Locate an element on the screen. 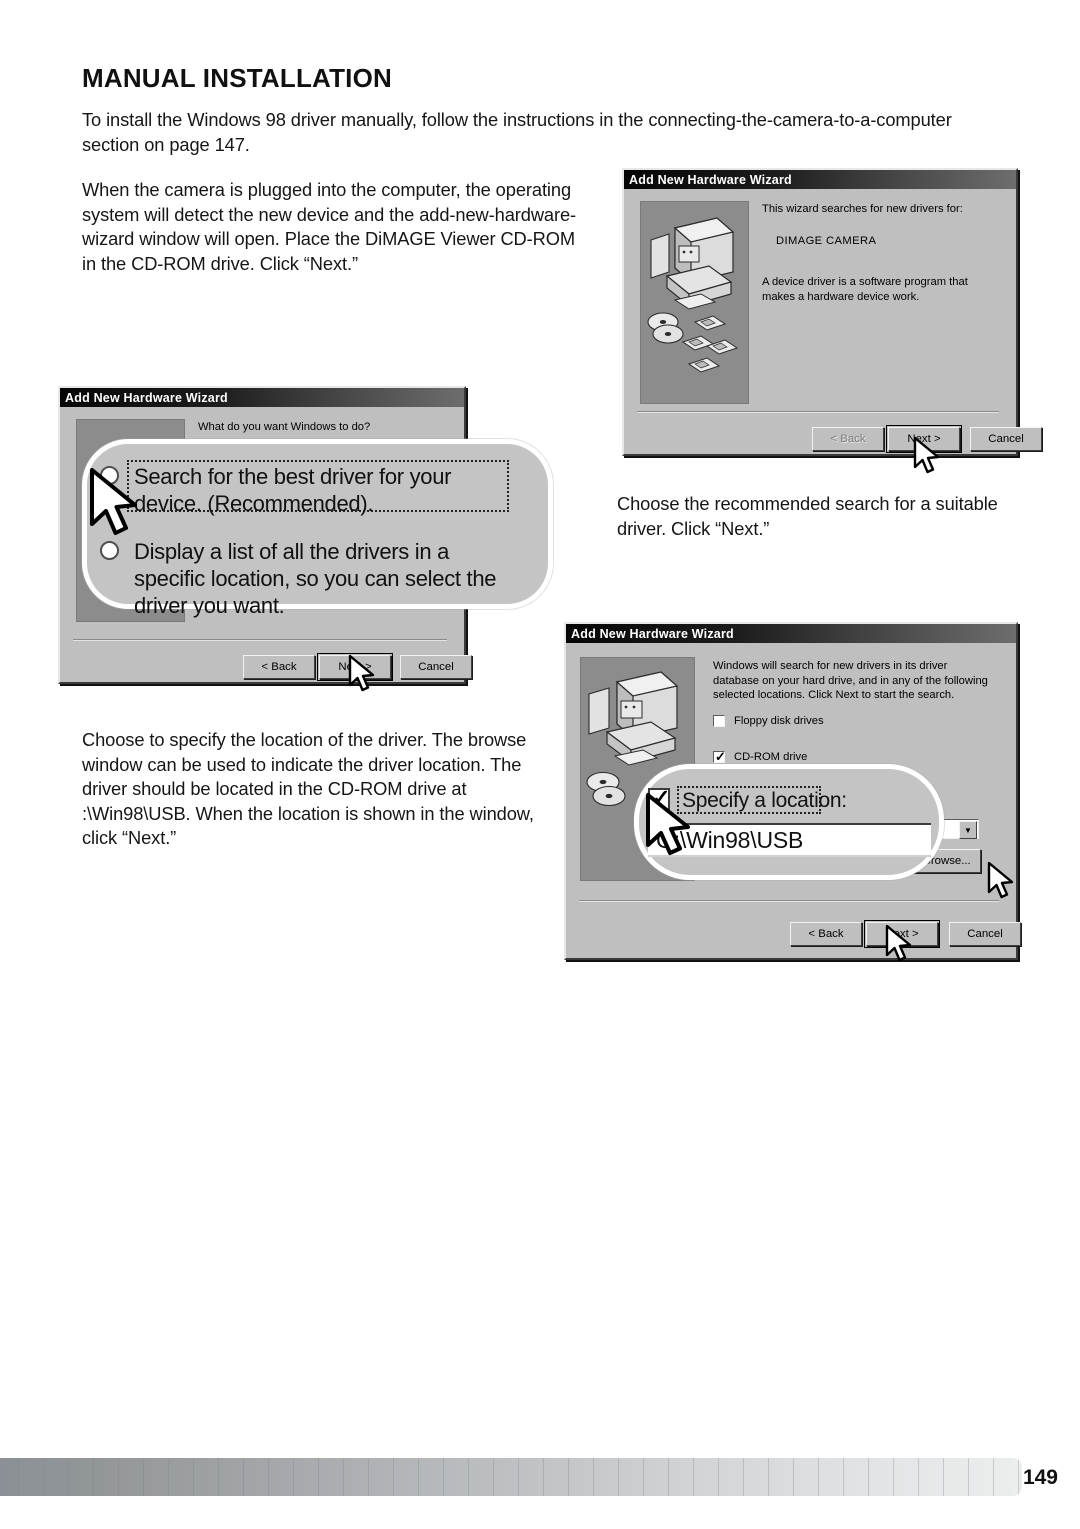 The image size is (1080, 1529). computer-and-media-icon is located at coordinates (695, 305).